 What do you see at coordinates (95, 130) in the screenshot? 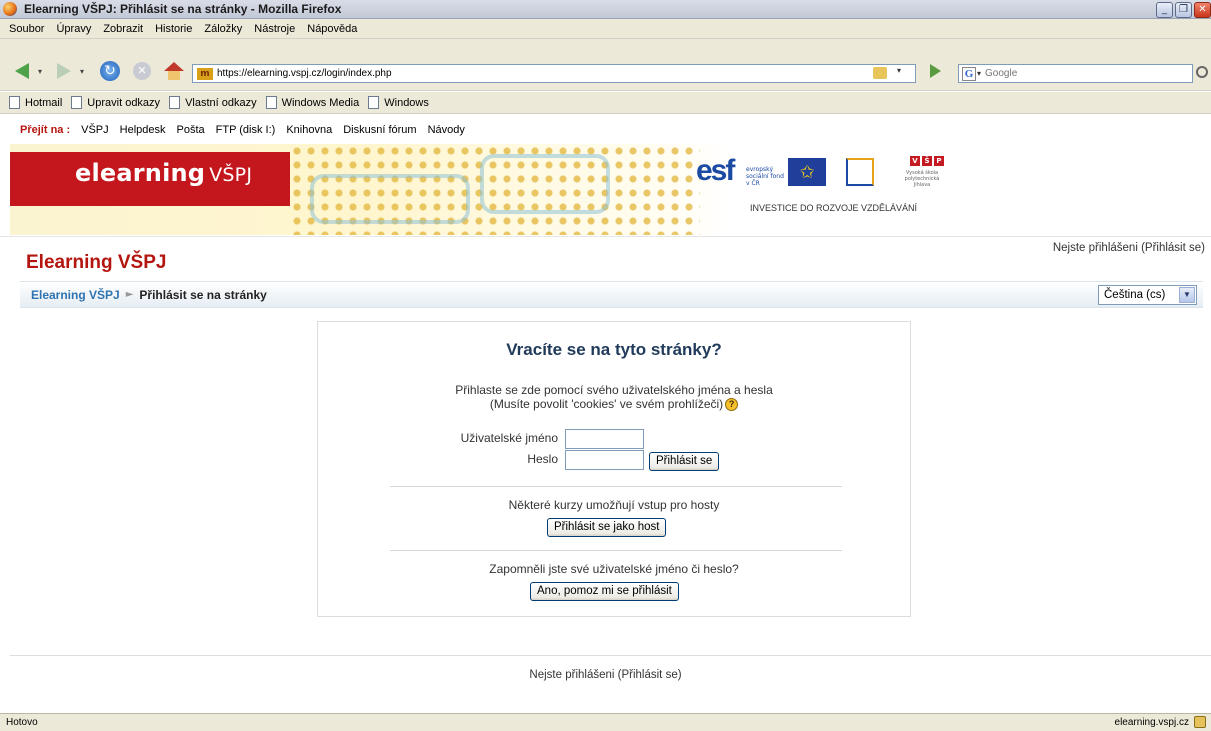
I see `quicklink-vspj: VŠPJ` at bounding box center [95, 130].